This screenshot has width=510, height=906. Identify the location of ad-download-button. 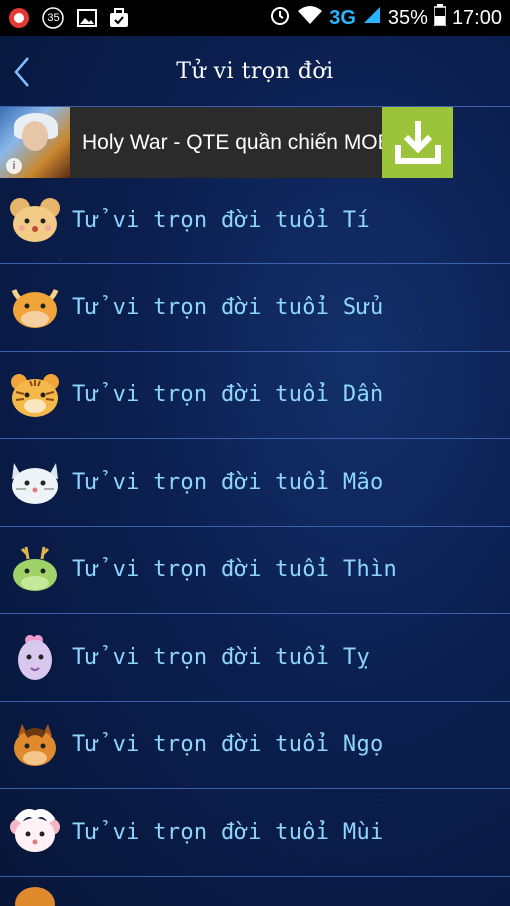
(417, 142).